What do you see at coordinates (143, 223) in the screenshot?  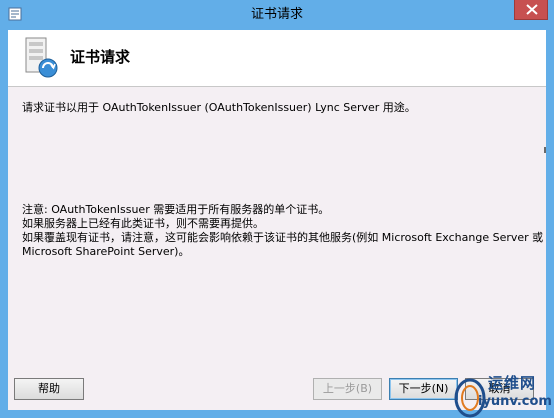 I see `note-line: 如果服务器上已经有此类证书，则不需要再提供。` at bounding box center [143, 223].